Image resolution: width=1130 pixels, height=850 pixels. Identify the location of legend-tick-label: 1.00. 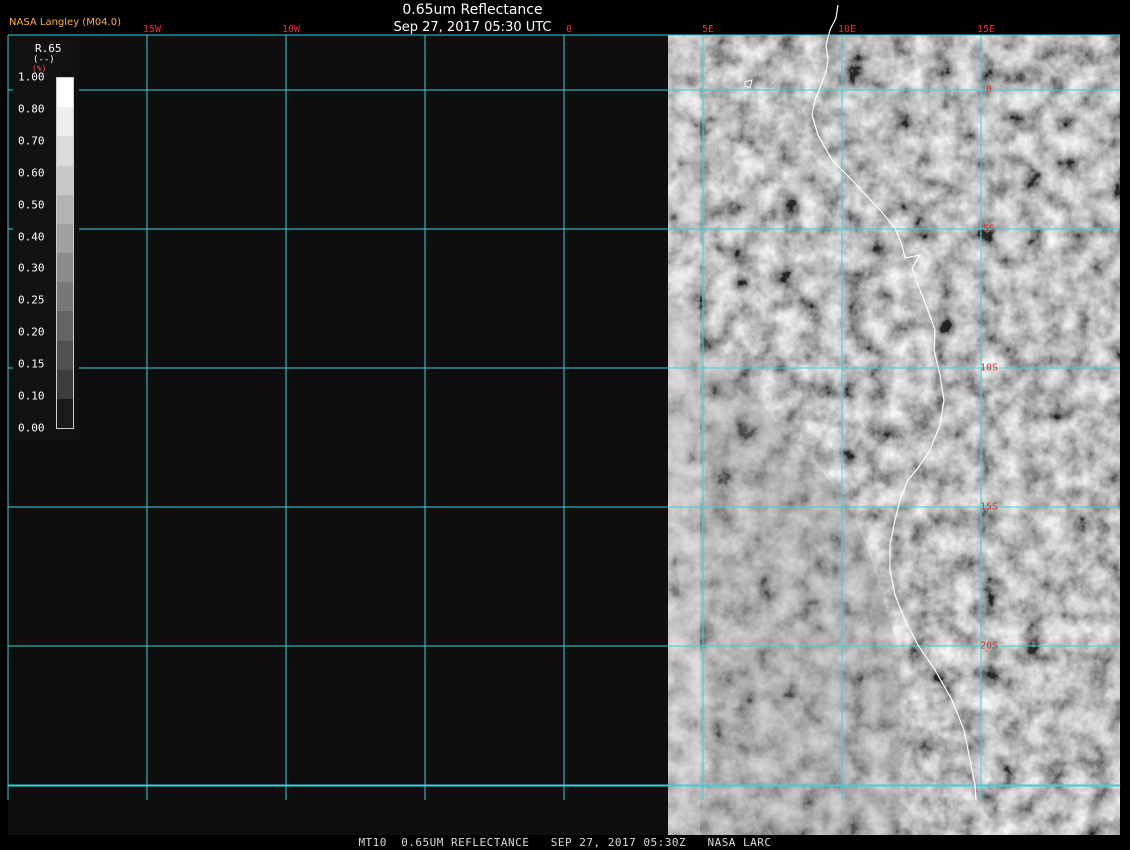
(31, 77).